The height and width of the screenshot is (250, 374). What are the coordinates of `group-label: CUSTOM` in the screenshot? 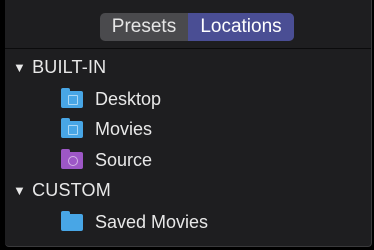 It's located at (71, 190).